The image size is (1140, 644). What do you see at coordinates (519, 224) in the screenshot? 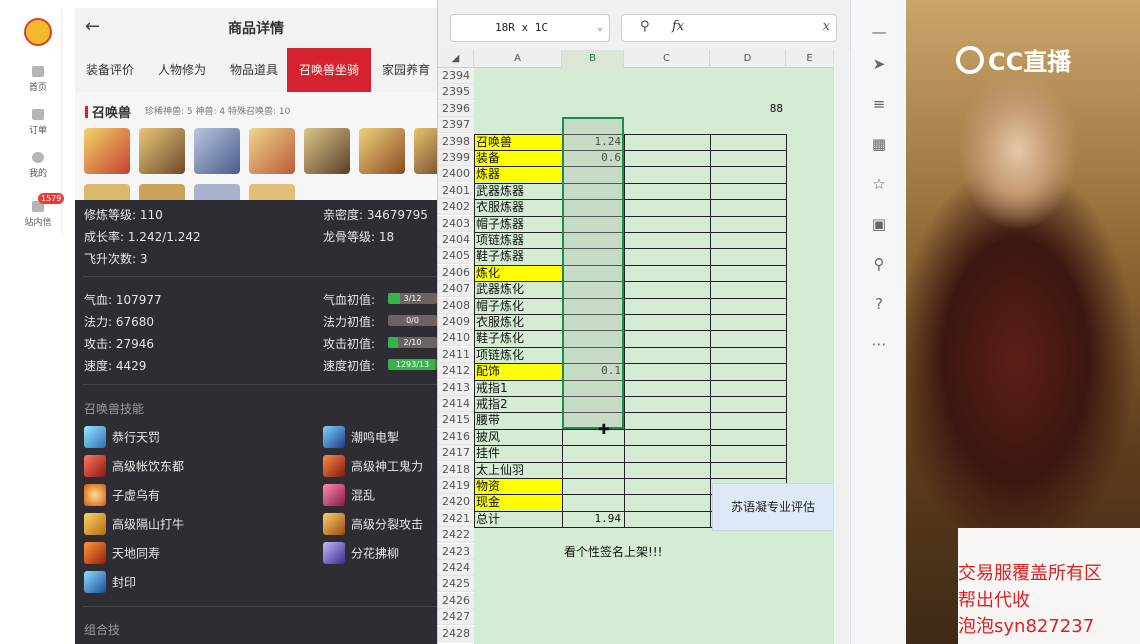
I see `cell-a: 帽子炼器` at bounding box center [519, 224].